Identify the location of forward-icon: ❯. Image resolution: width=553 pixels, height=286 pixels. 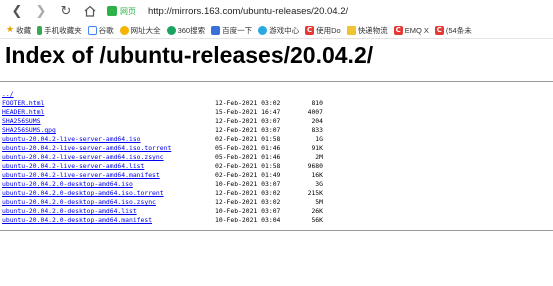
(41, 11).